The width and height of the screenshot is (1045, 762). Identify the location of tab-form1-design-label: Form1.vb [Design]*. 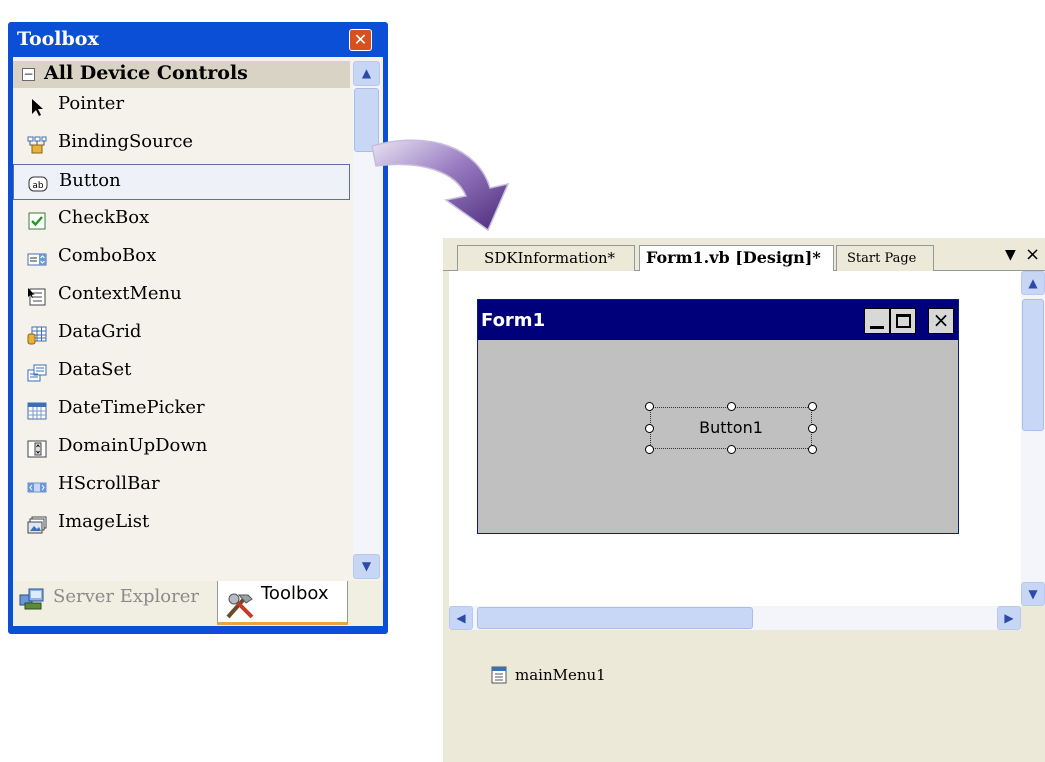
(733, 257).